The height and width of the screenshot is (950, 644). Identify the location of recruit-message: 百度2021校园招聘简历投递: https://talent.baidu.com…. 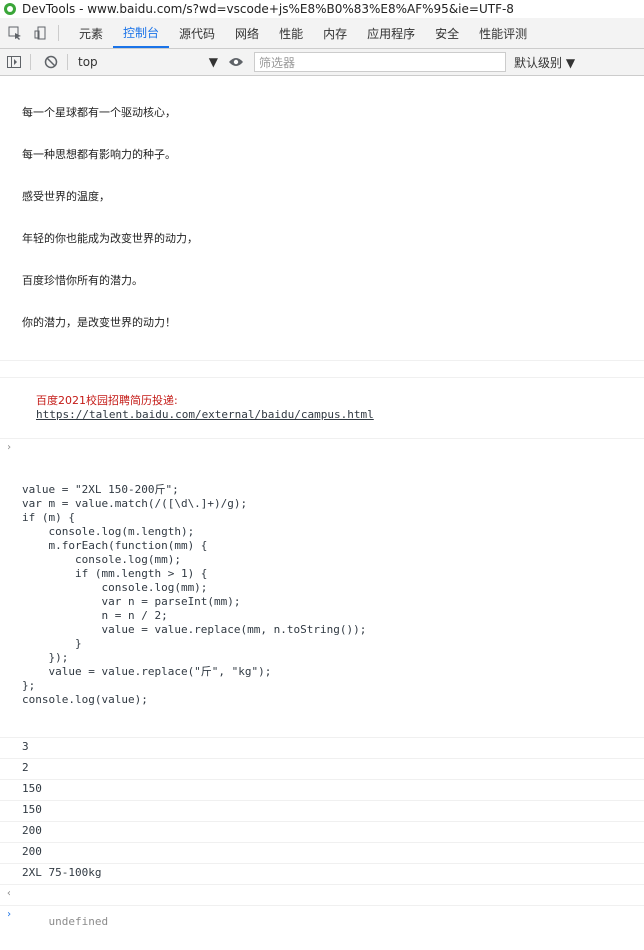
(322, 408).